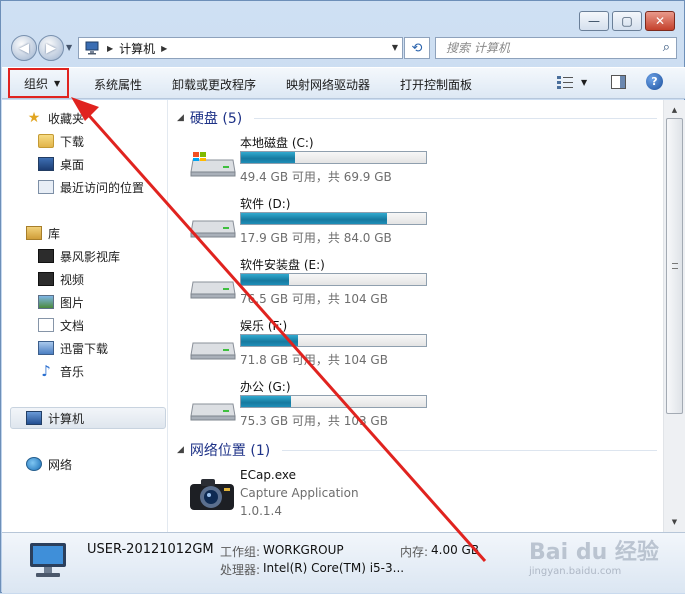  What do you see at coordinates (436, 84) in the screenshot?
I see `open-control-panel-button: 打开控制面板` at bounding box center [436, 84].